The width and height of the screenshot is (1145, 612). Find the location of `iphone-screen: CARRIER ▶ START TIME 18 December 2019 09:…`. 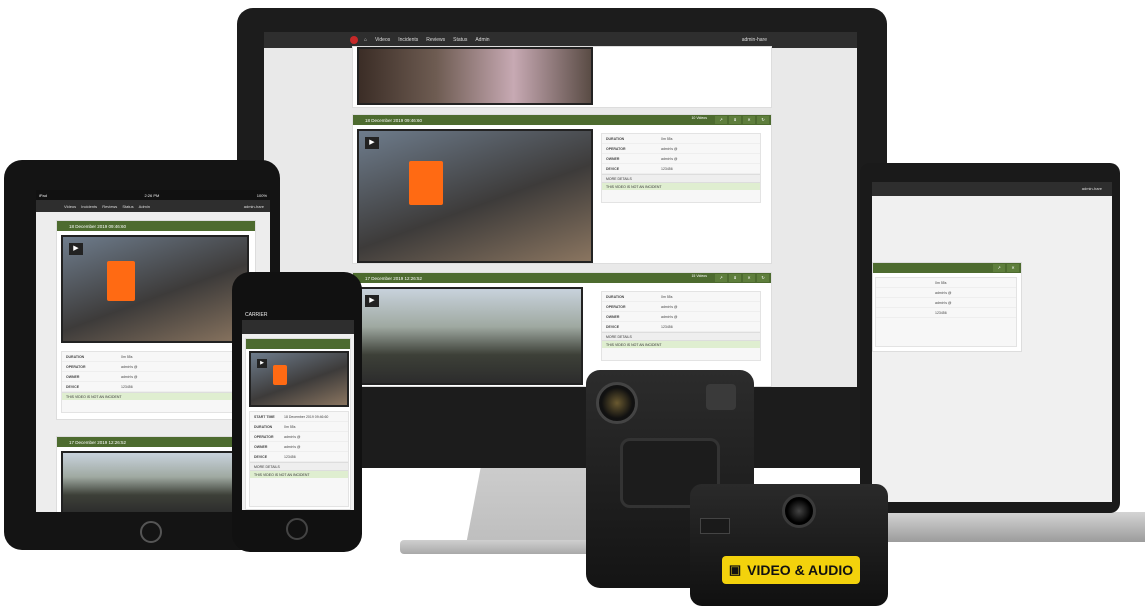

iphone-screen: CARRIER ▶ START TIME 18 December 2019 09:… is located at coordinates (298, 410).